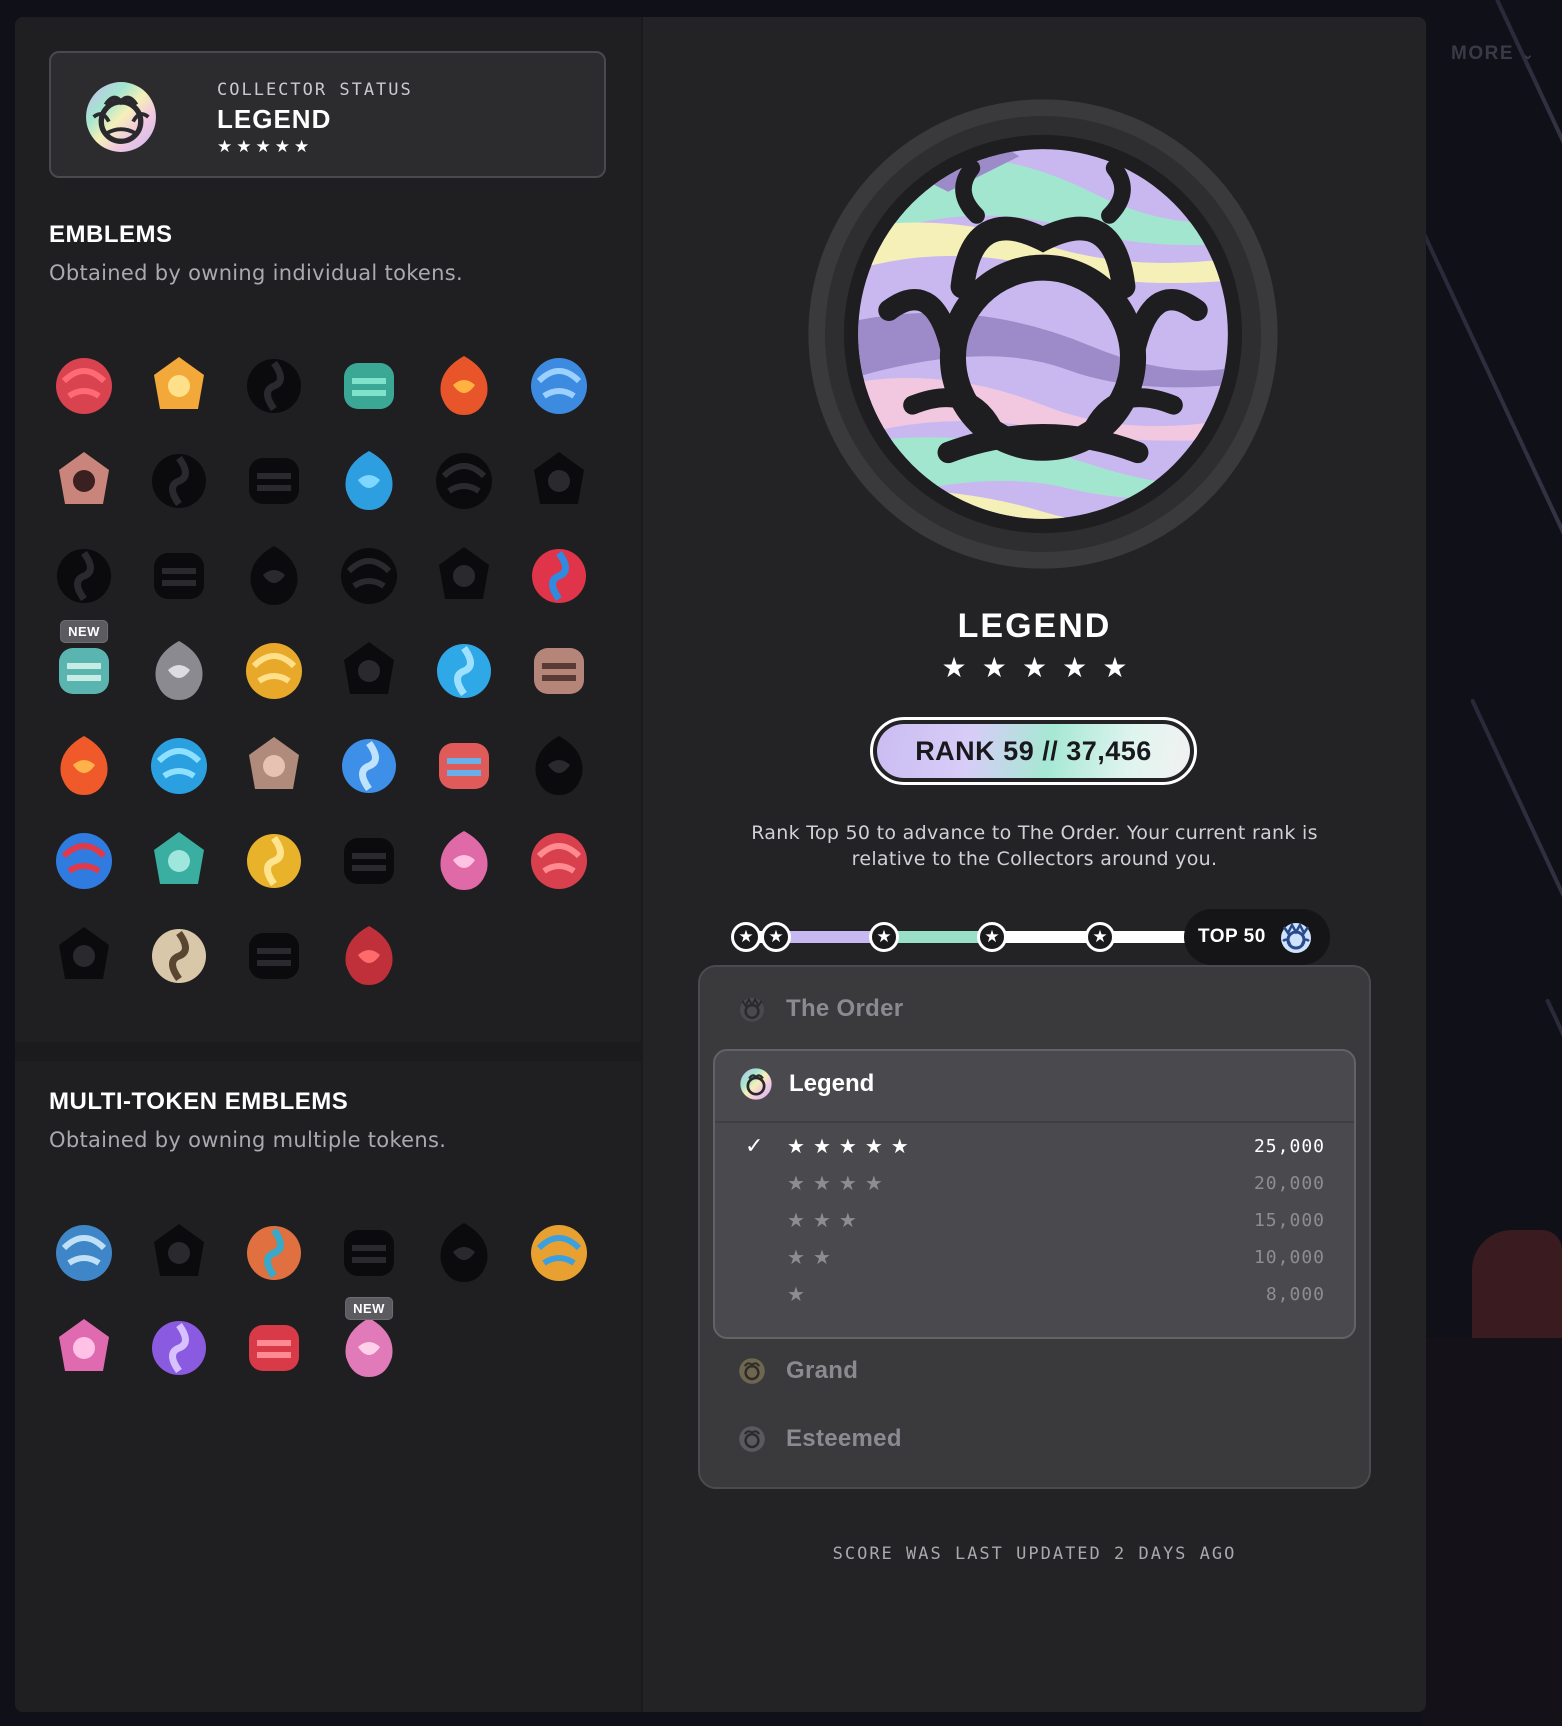  I want to click on red-blue-orb-icon, so click(559, 576).